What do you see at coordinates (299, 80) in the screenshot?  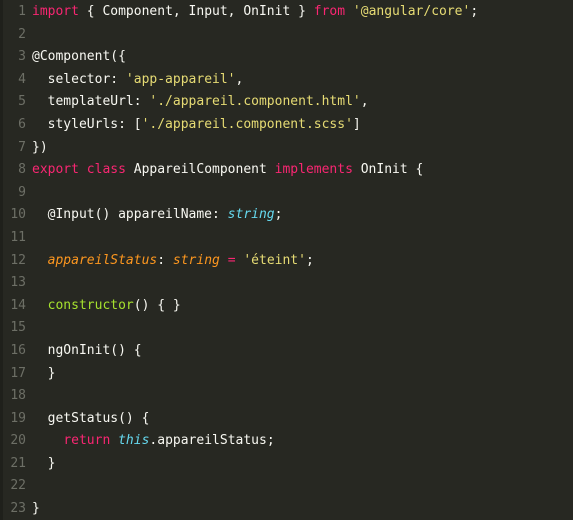 I see `code-line-content: selector: 'app-appareil',` at bounding box center [299, 80].